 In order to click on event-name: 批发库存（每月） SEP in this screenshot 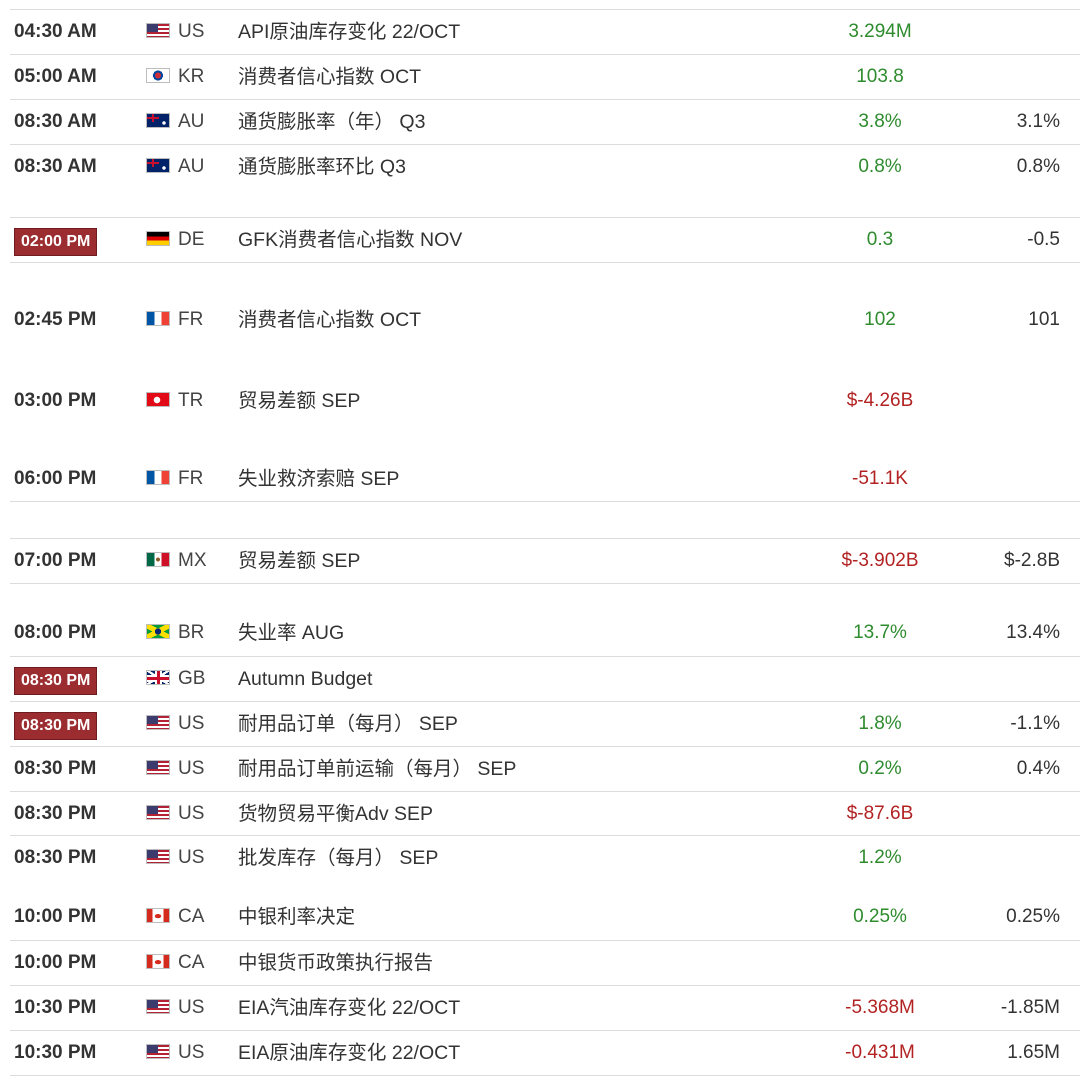, I will do `click(338, 858)`.